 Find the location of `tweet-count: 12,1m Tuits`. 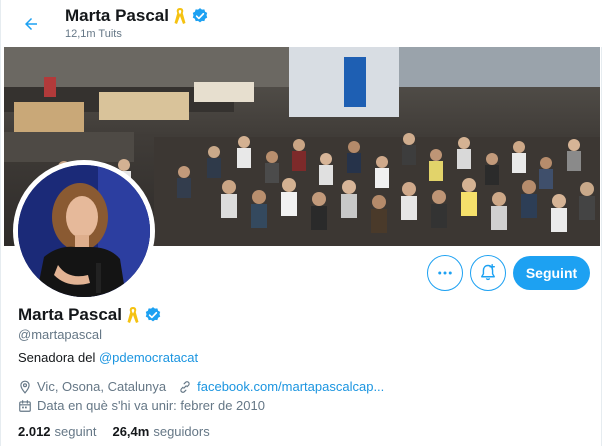

tweet-count: 12,1m Tuits is located at coordinates (93, 34).